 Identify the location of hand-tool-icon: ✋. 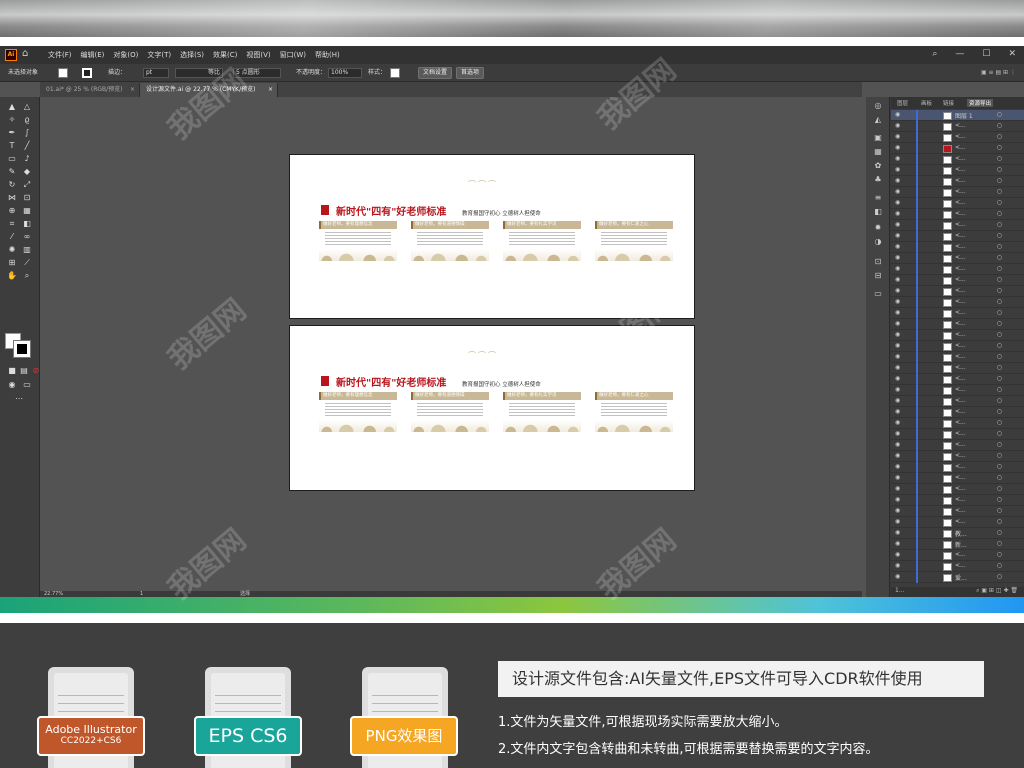
(12, 275).